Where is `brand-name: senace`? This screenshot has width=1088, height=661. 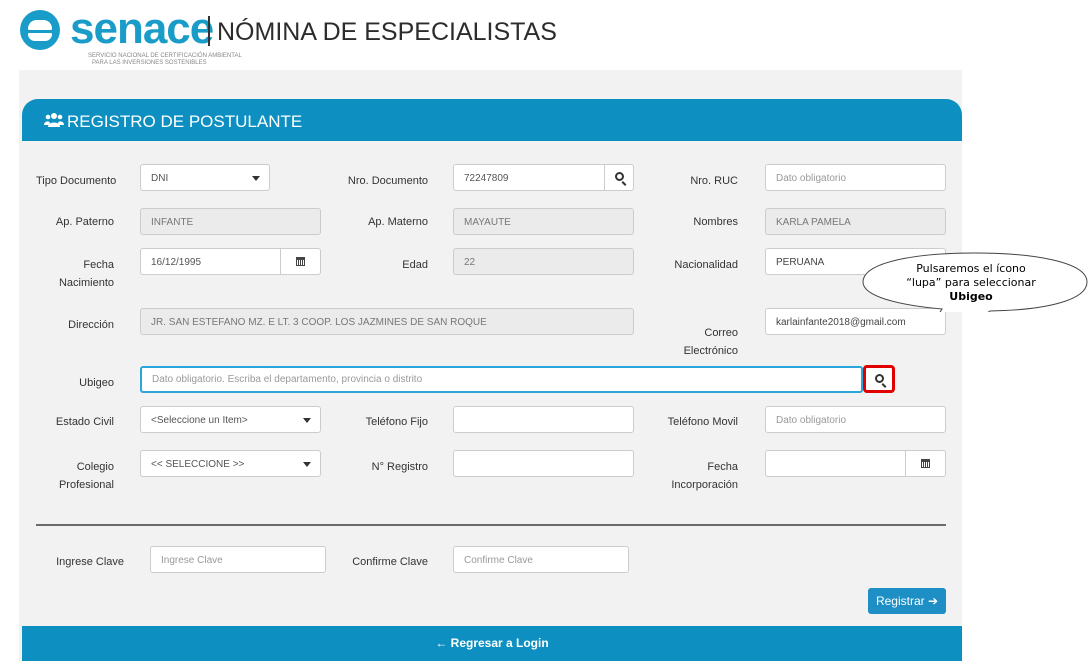
brand-name: senace is located at coordinates (142, 28).